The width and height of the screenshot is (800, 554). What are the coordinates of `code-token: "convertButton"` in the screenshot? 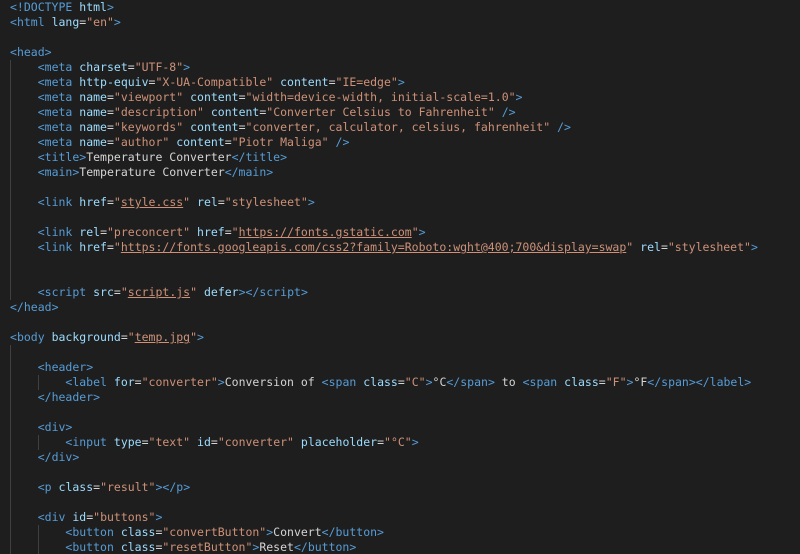 It's located at (214, 532).